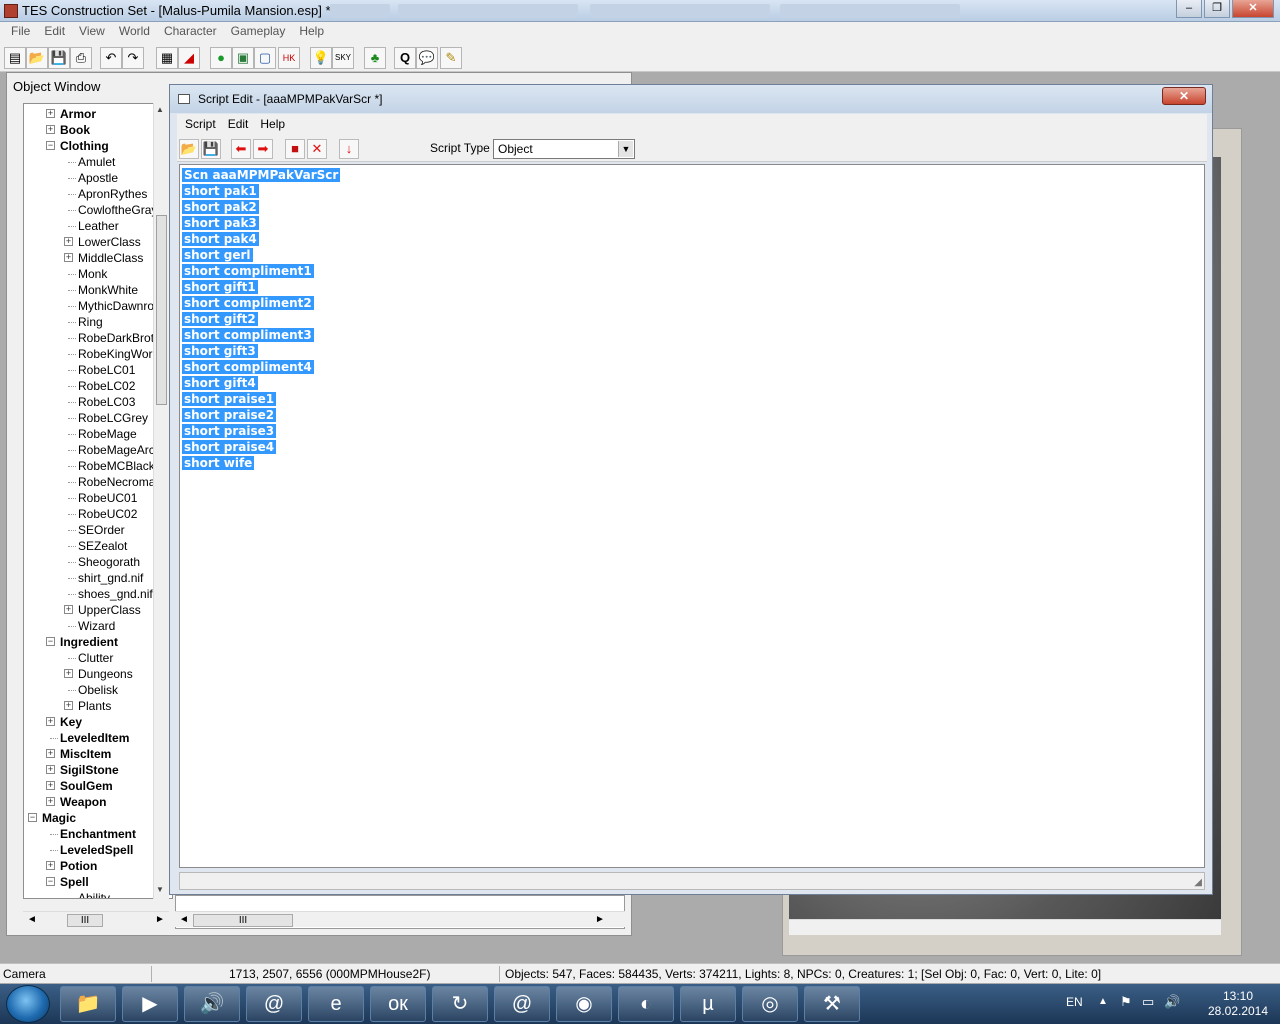 The height and width of the screenshot is (1024, 1280). I want to click on tree-item: Book, so click(75, 130).